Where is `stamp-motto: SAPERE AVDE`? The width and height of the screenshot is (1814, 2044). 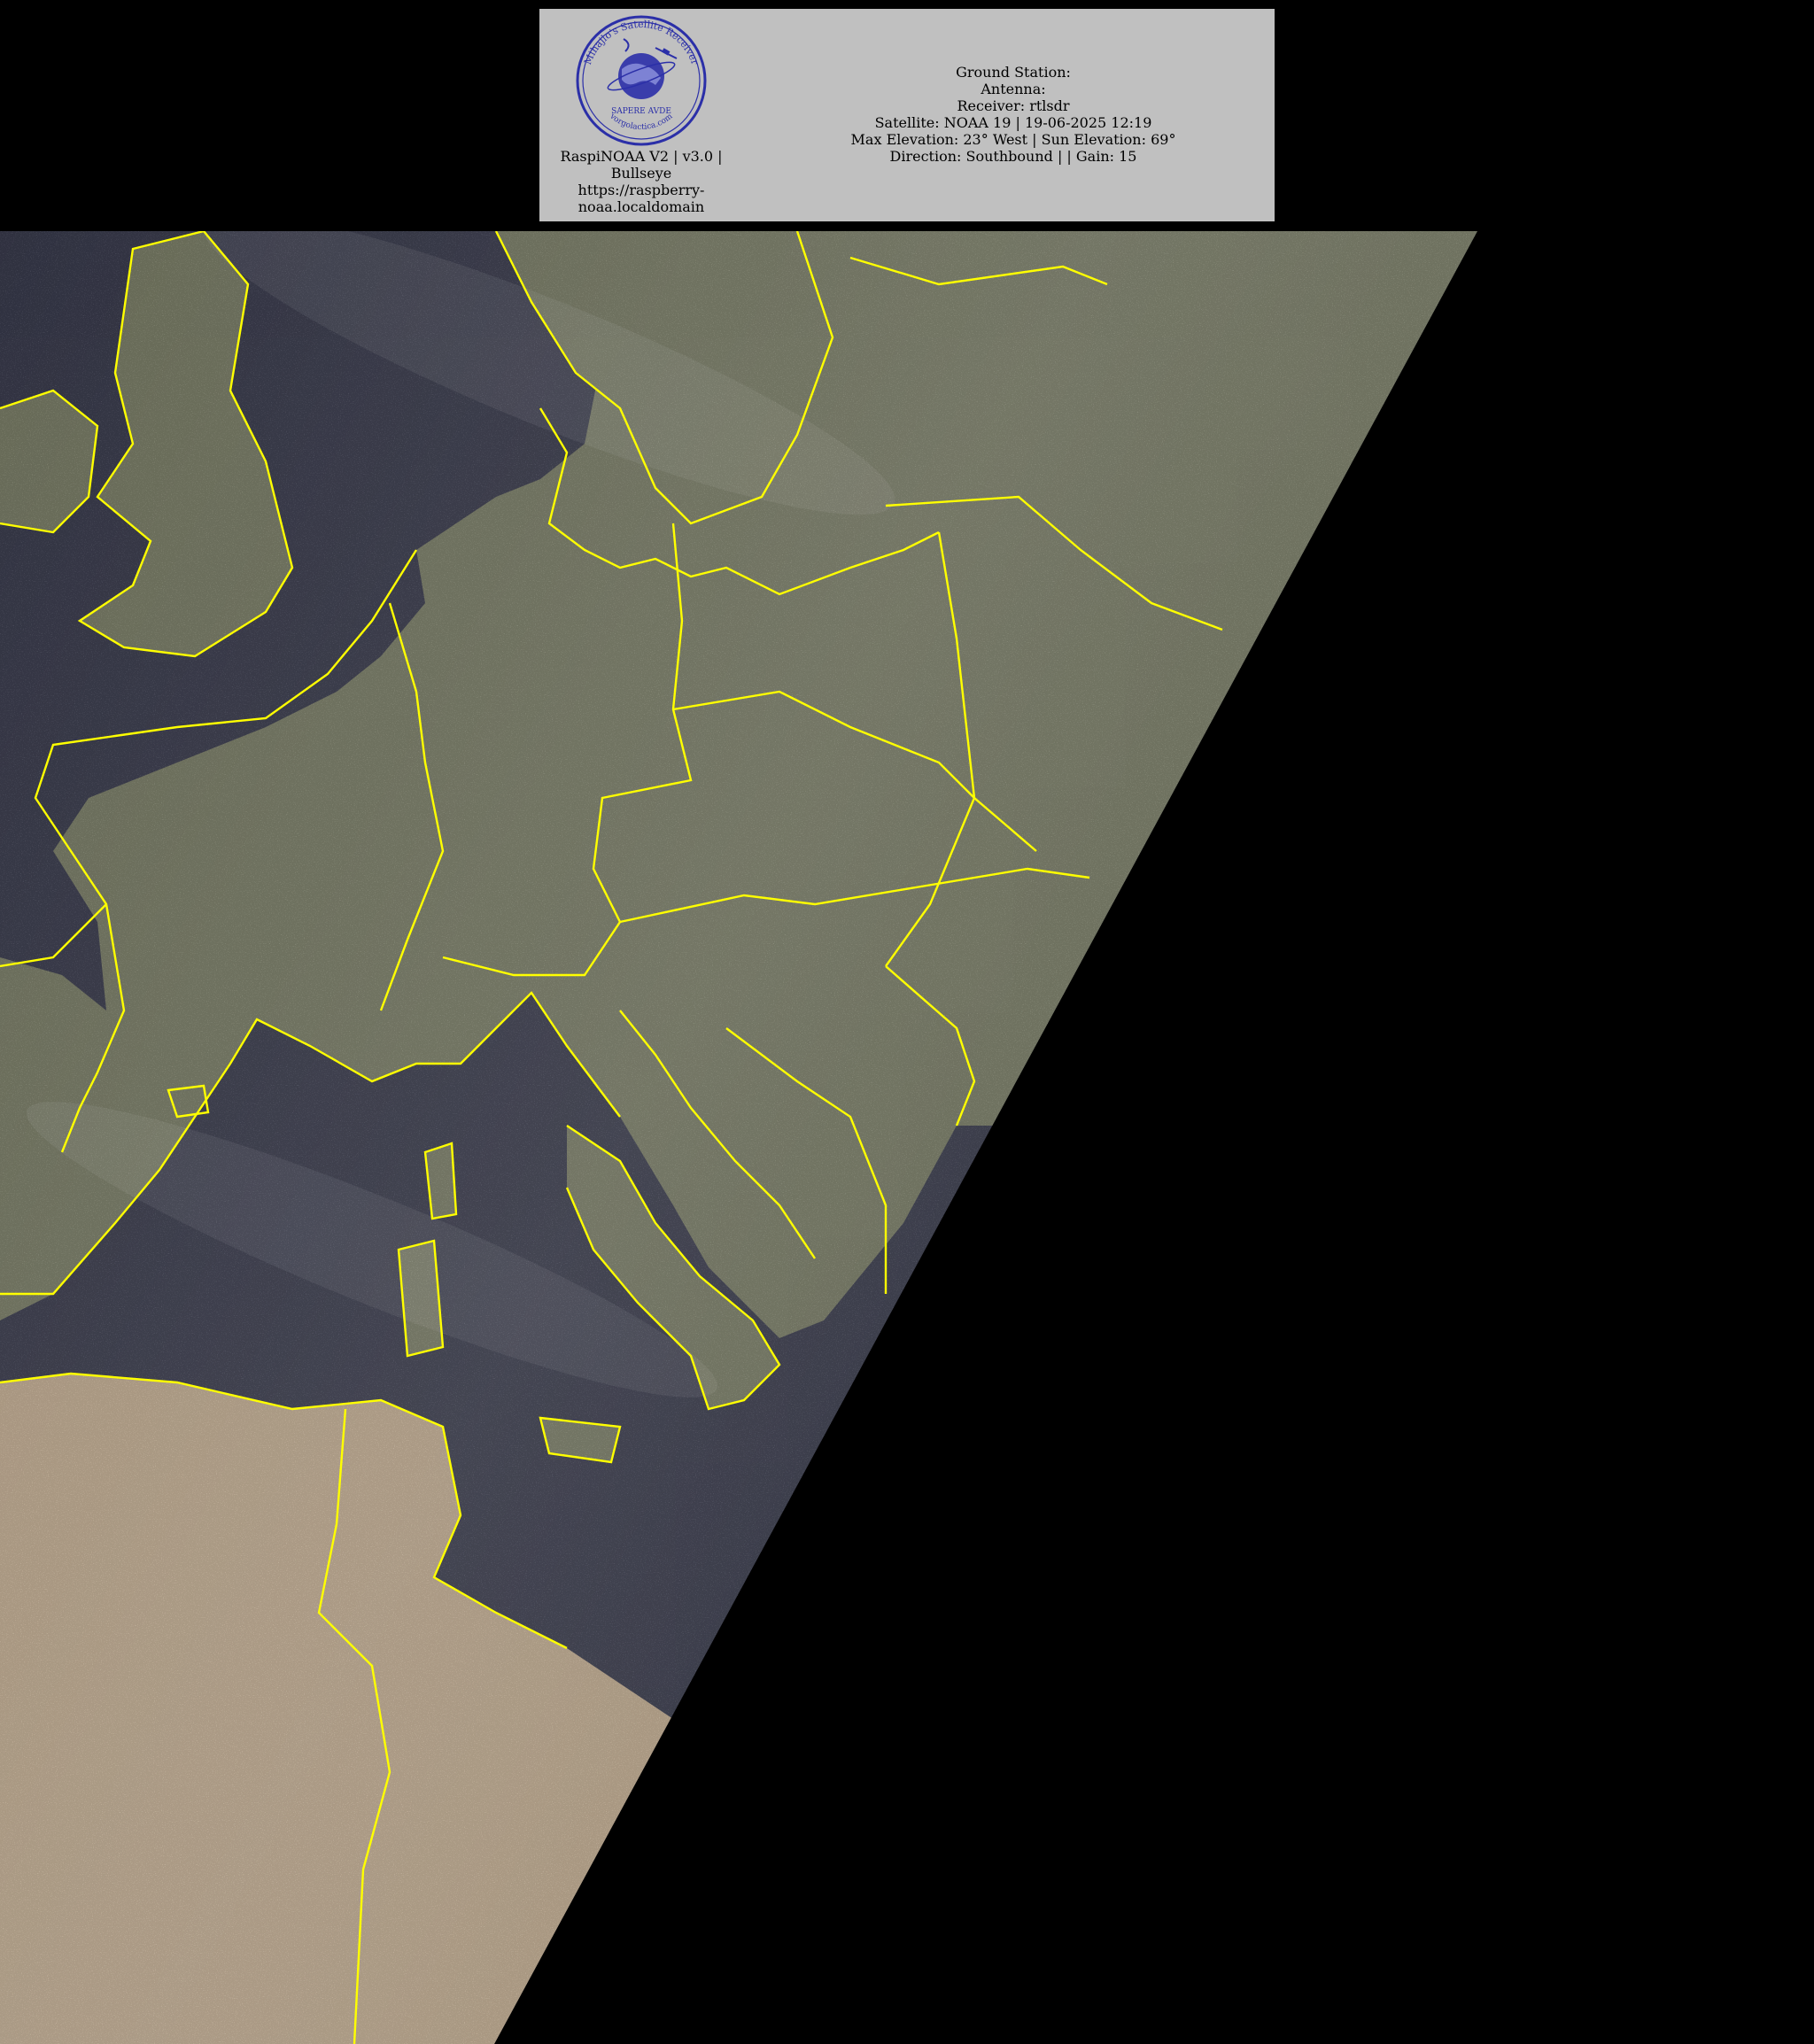 stamp-motto: SAPERE AVDE is located at coordinates (641, 112).